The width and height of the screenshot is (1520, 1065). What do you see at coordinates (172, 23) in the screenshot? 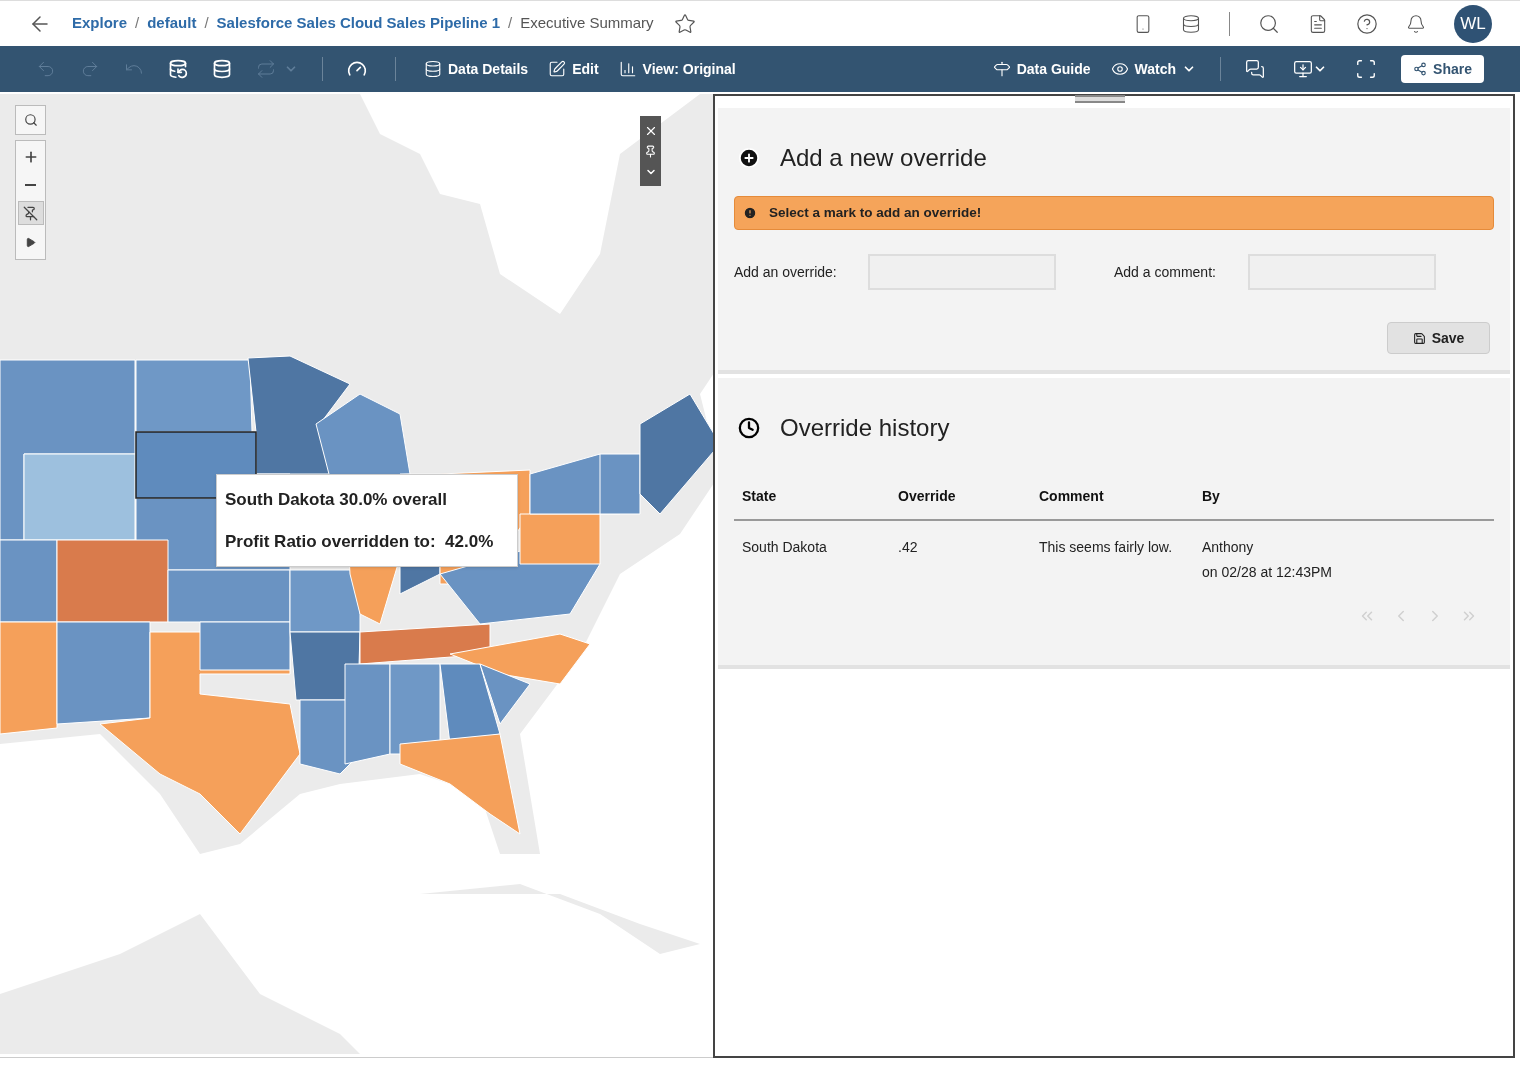
I see `breadcrumb-link: default` at bounding box center [172, 23].